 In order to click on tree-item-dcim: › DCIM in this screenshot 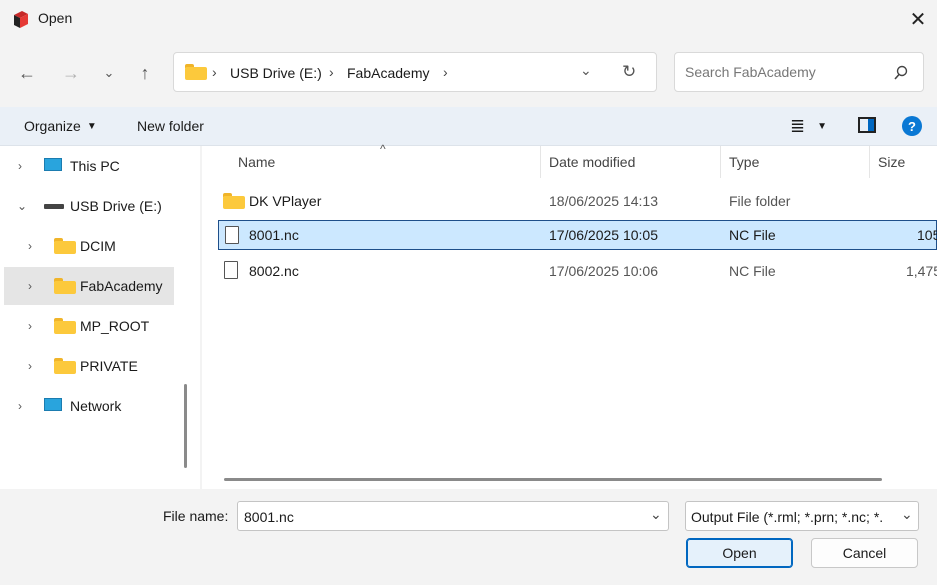, I will do `click(89, 246)`.